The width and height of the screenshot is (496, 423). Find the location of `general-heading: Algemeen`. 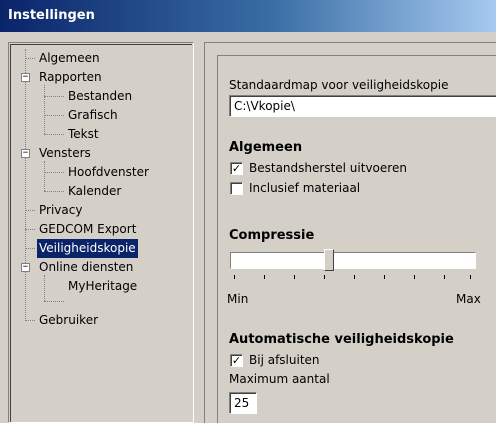

general-heading: Algemeen is located at coordinates (266, 147).